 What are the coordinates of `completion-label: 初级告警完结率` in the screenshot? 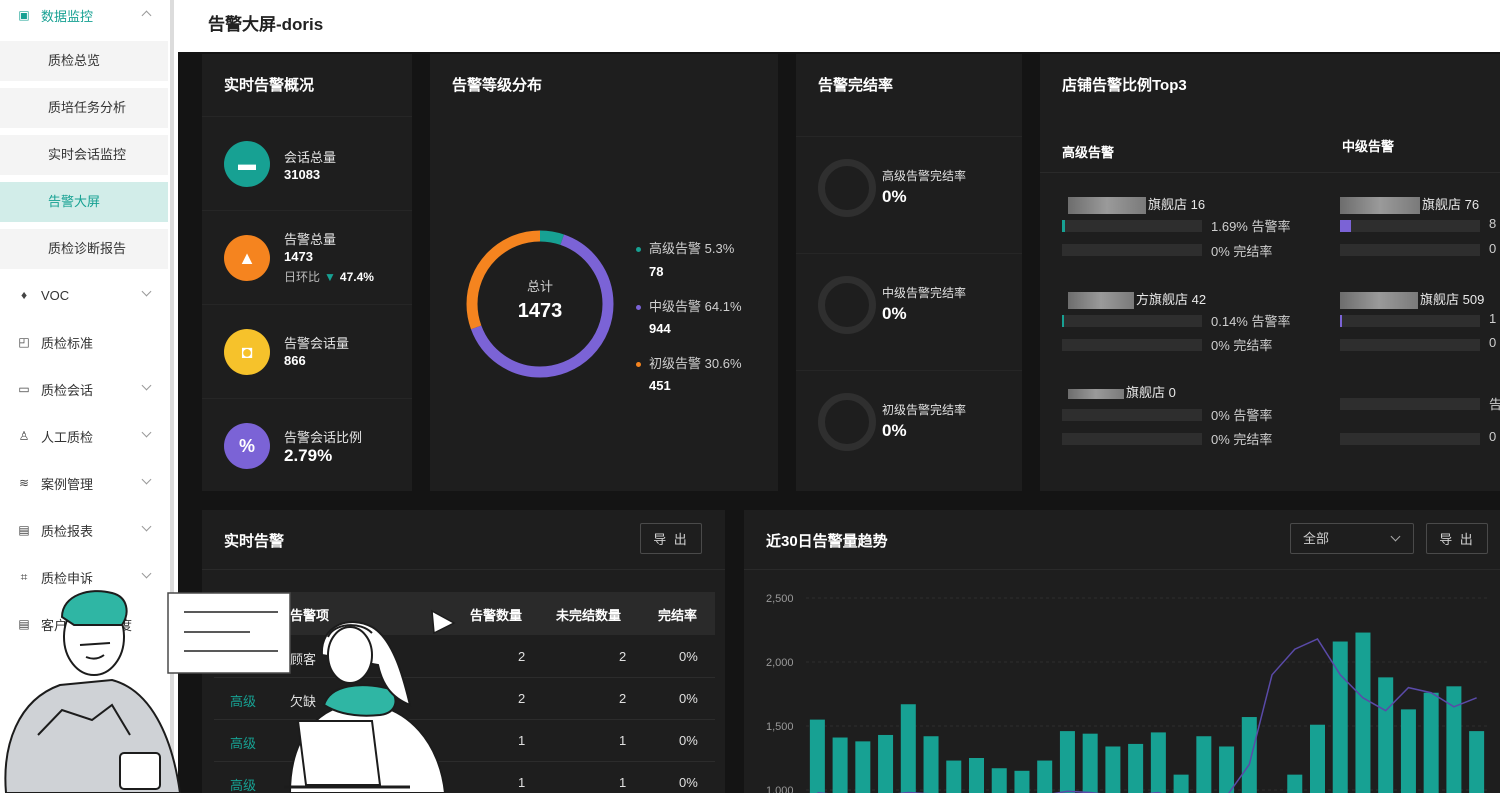 It's located at (924, 410).